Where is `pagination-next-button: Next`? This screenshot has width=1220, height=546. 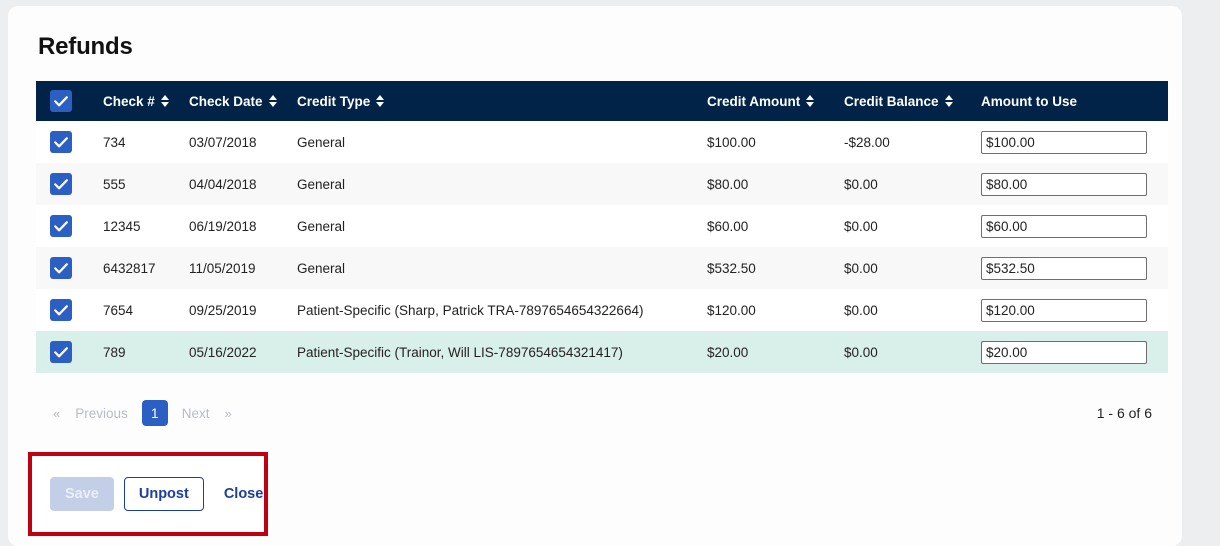
pagination-next-button: Next is located at coordinates (196, 413).